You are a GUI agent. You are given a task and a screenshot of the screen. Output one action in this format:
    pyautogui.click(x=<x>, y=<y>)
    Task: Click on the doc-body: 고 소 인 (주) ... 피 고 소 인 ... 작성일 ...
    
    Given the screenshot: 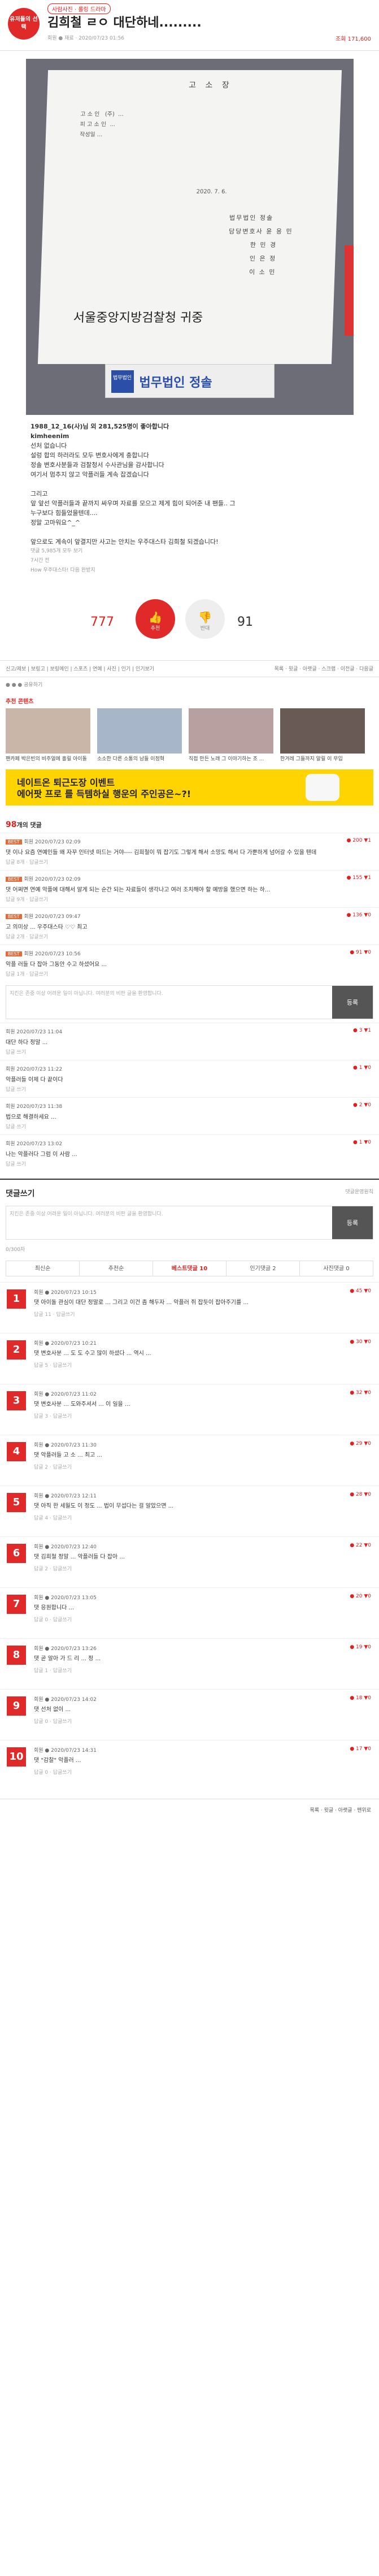 What is the action you would take?
    pyautogui.click(x=102, y=124)
    